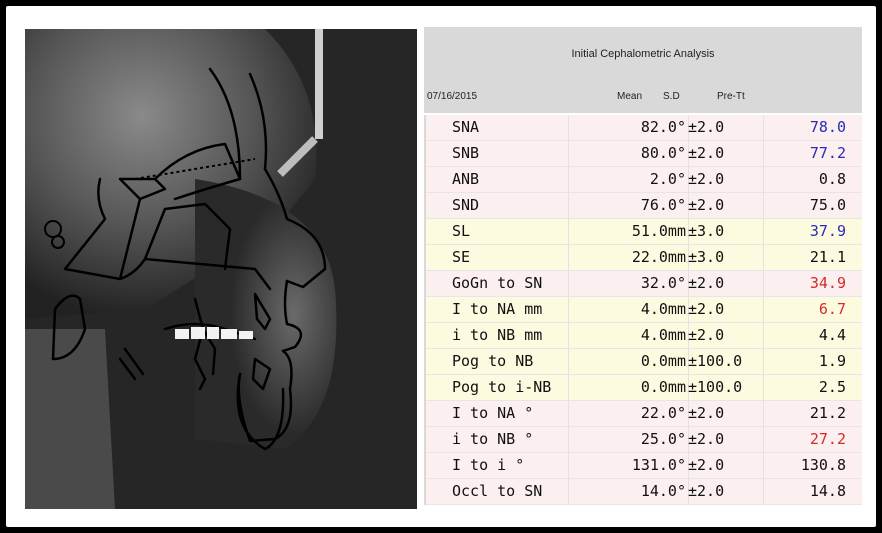 The image size is (882, 533). I want to click on measure-name: SNA, so click(466, 127).